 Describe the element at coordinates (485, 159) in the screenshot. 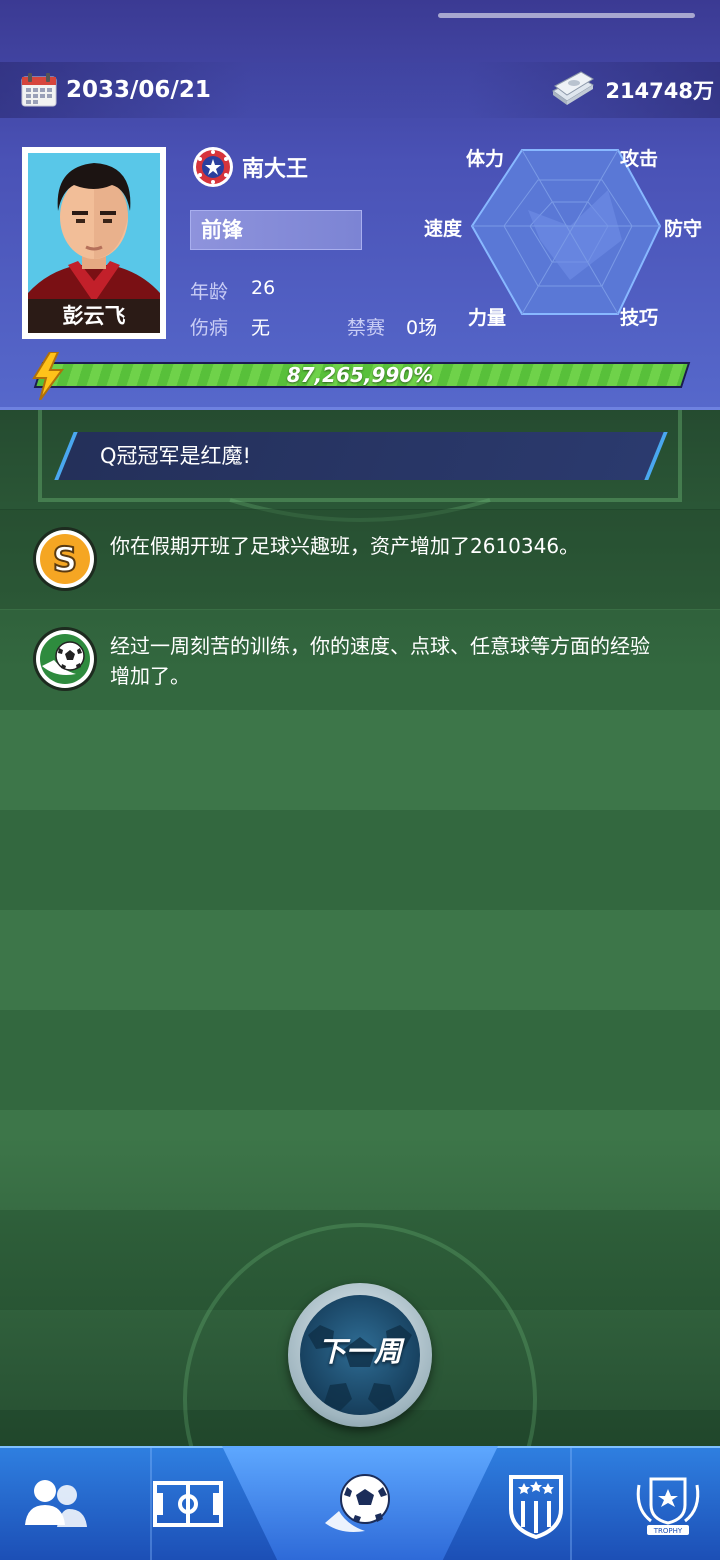

I see `radar-label-stamina: 体力` at that location.